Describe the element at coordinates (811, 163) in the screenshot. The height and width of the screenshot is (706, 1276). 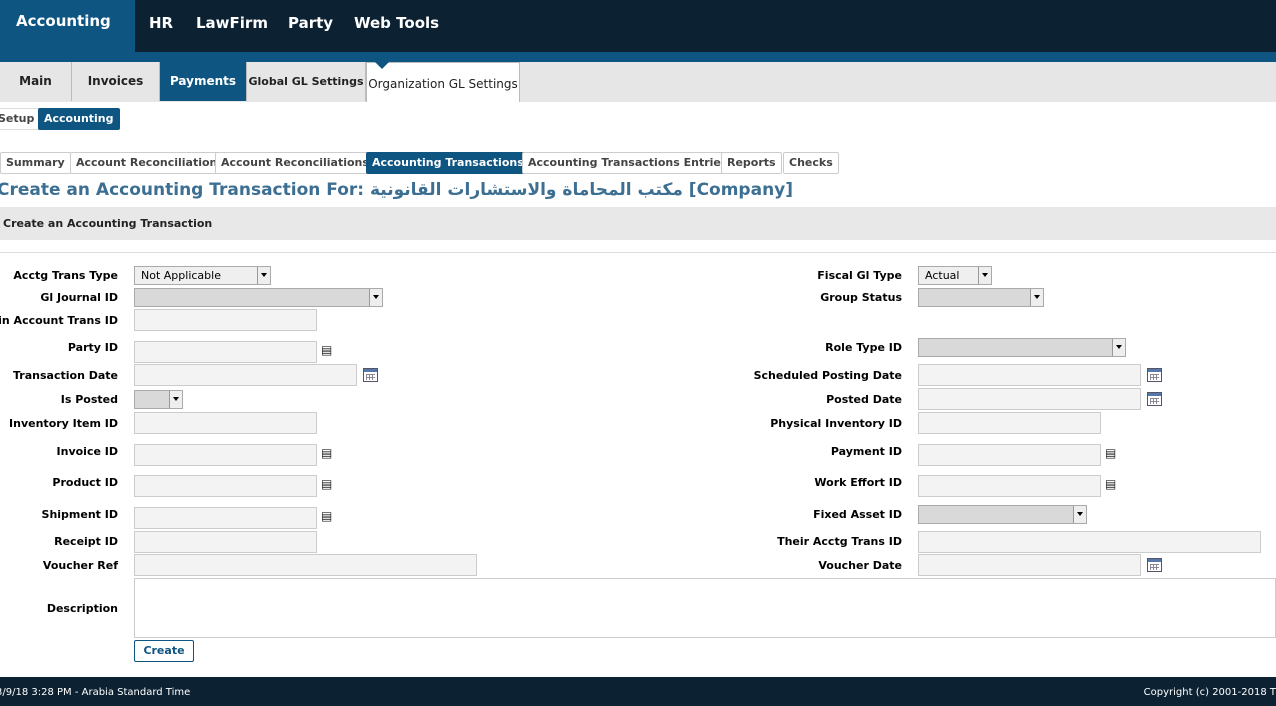
I see `btn-checks: Checks` at that location.